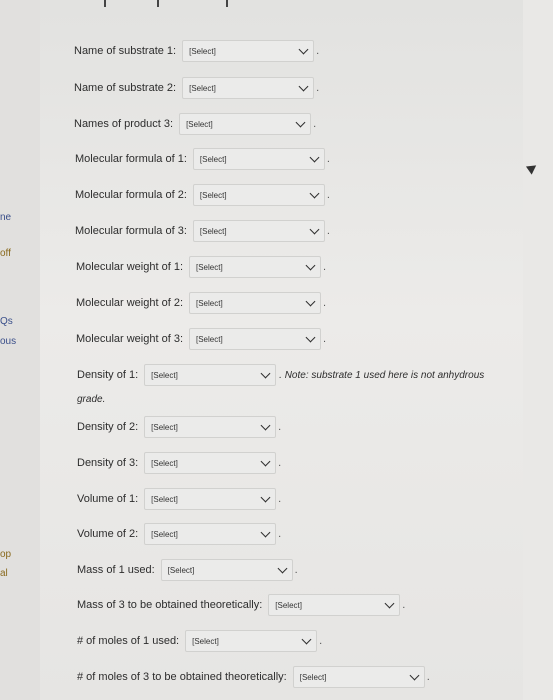 This screenshot has height=700, width=553. I want to click on field-product-3-name: Names of product 3: [Select] ., so click(195, 124).